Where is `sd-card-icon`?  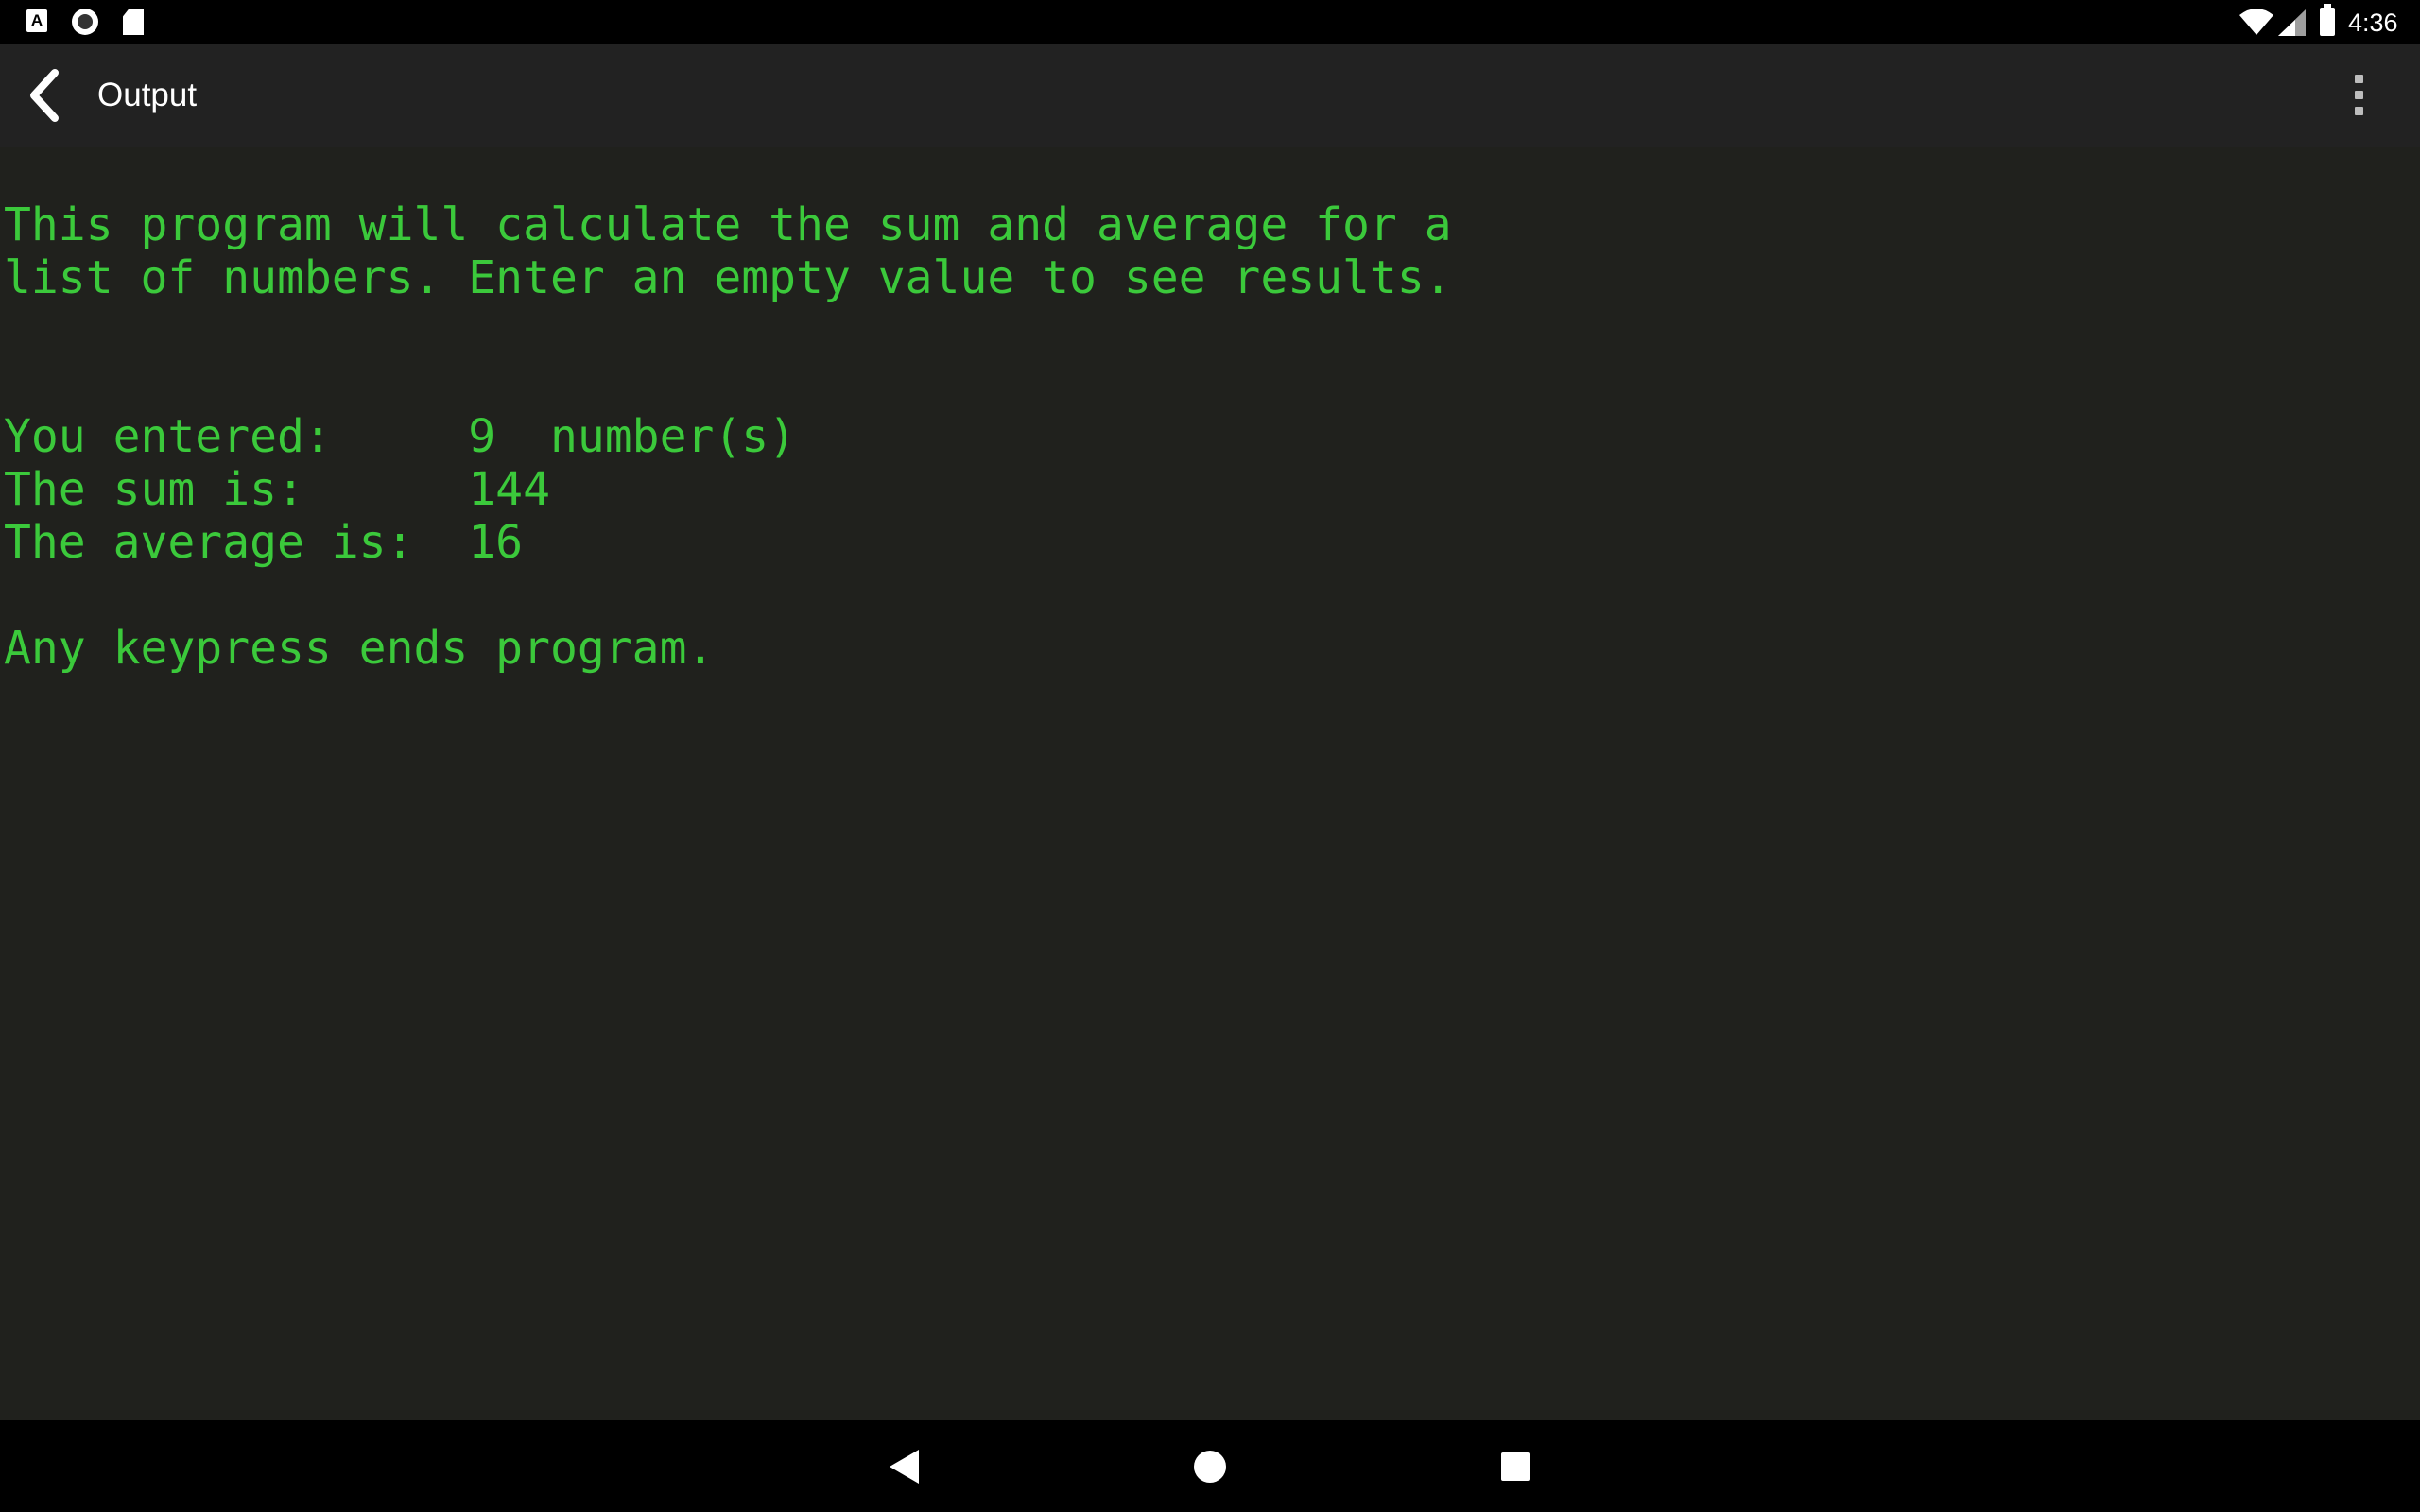
sd-card-icon is located at coordinates (133, 22).